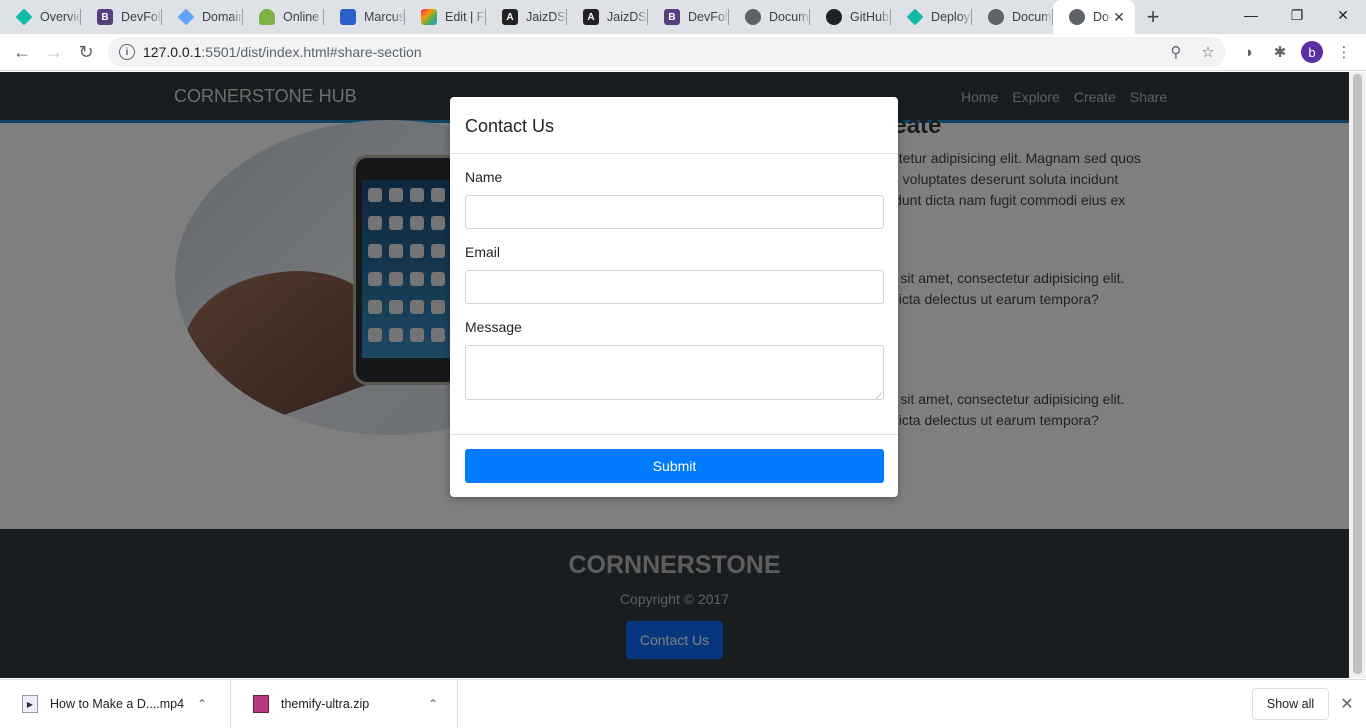  I want to click on menu-kebab-icon: ⋮, so click(1344, 52).